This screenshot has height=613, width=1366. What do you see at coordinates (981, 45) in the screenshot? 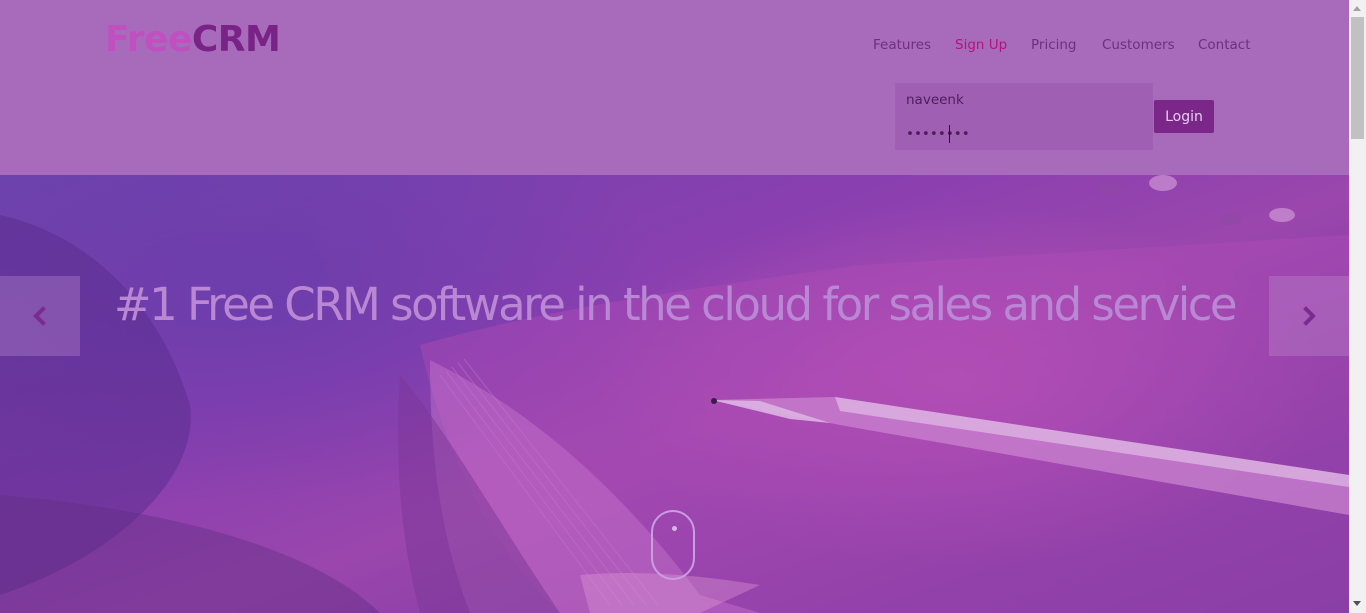
I see `nav-signup-link: Sign Up` at bounding box center [981, 45].